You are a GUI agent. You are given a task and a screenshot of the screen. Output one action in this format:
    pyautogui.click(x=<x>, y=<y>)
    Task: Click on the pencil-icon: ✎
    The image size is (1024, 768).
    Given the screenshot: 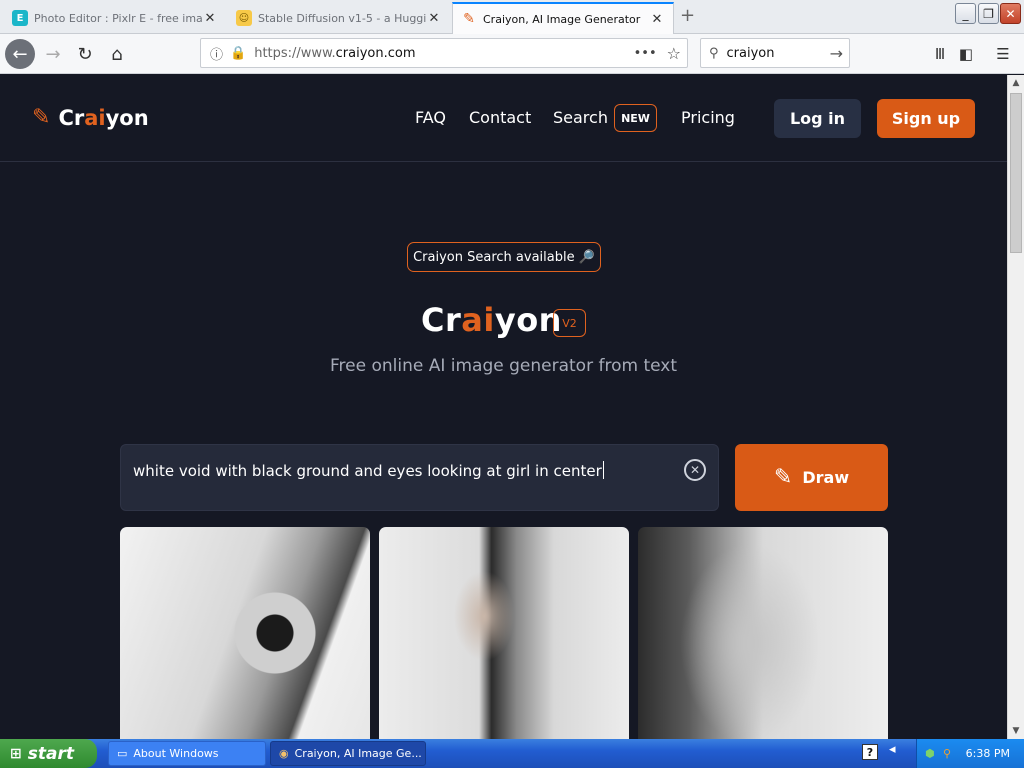 What is the action you would take?
    pyautogui.click(x=783, y=477)
    